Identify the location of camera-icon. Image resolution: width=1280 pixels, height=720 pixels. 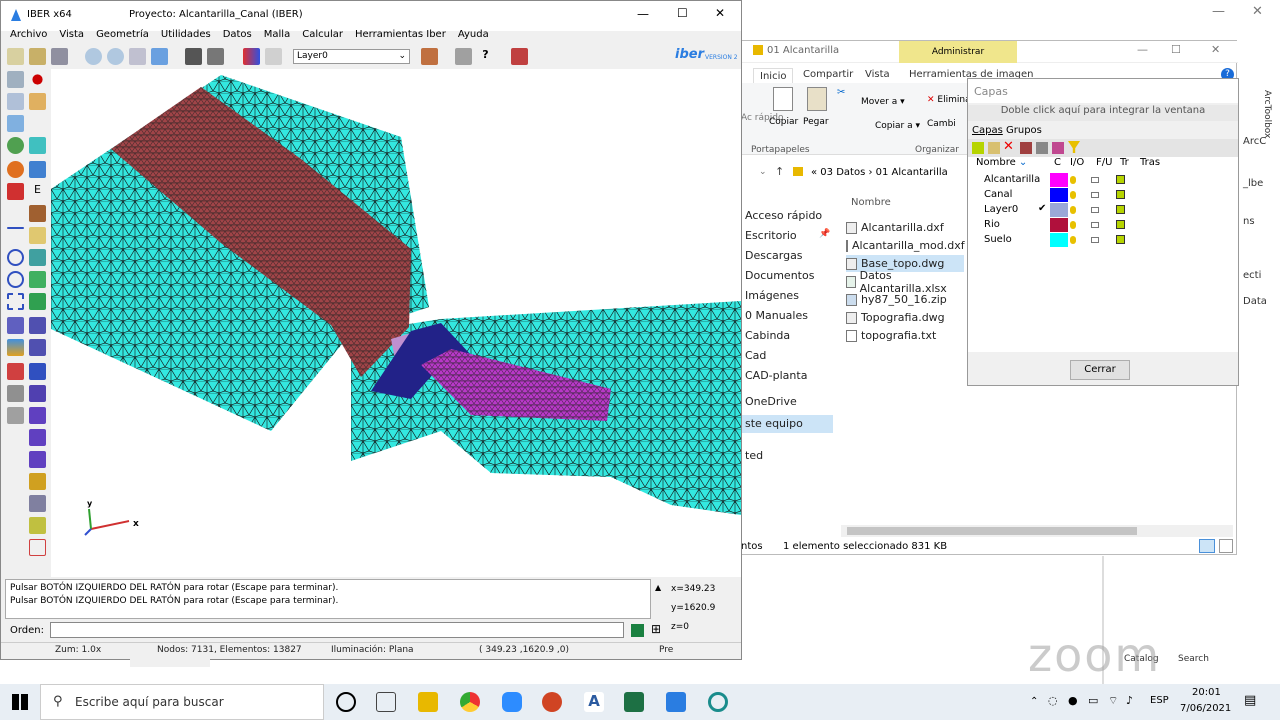
(193, 56).